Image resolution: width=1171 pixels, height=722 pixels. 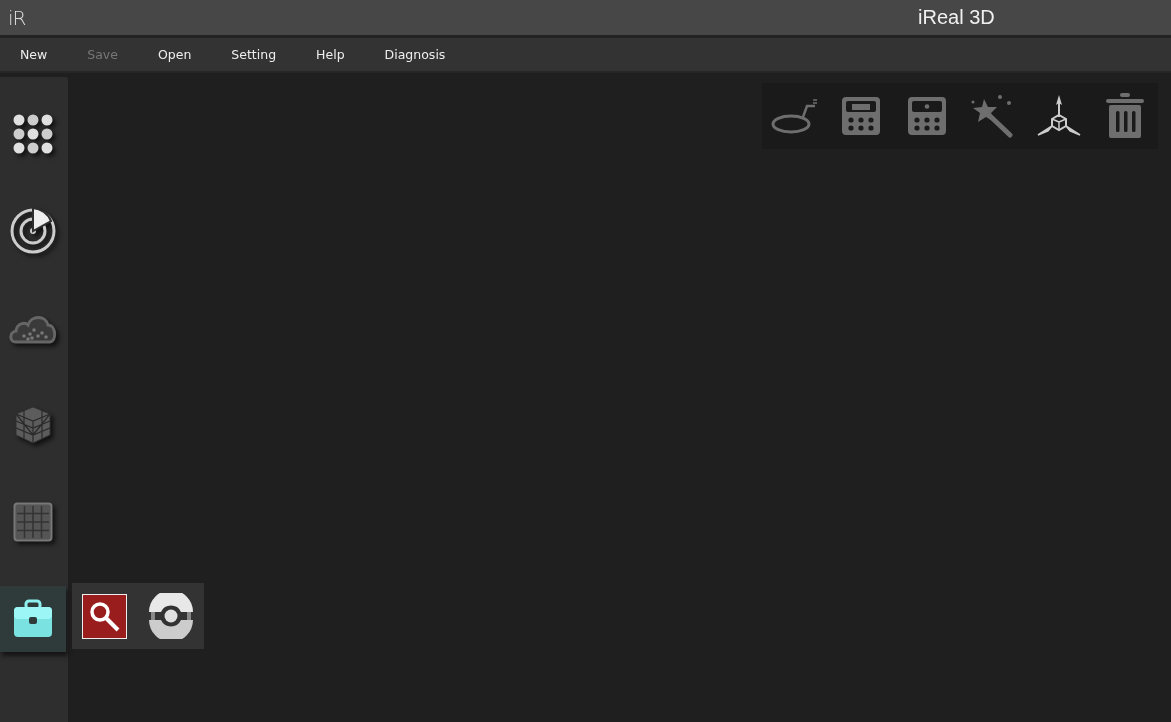 What do you see at coordinates (105, 616) in the screenshot?
I see `search-icon` at bounding box center [105, 616].